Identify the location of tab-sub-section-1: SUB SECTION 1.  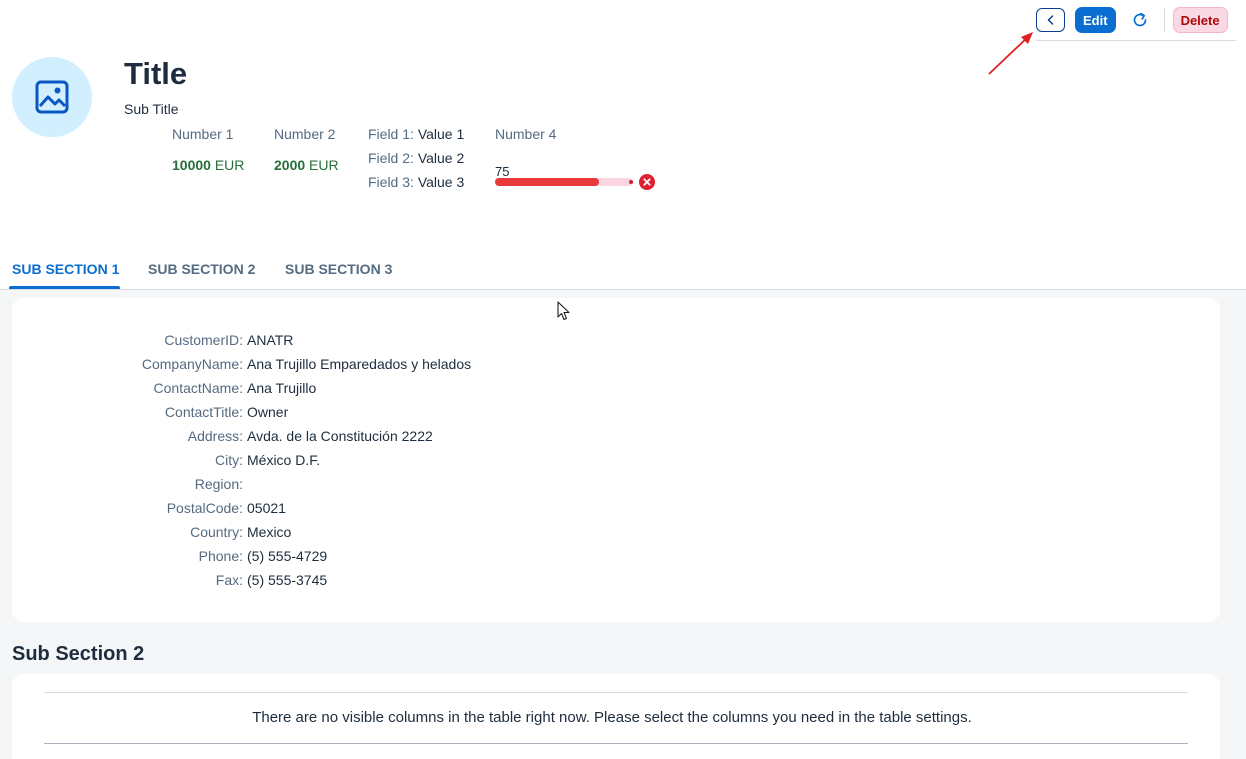
(65, 269).